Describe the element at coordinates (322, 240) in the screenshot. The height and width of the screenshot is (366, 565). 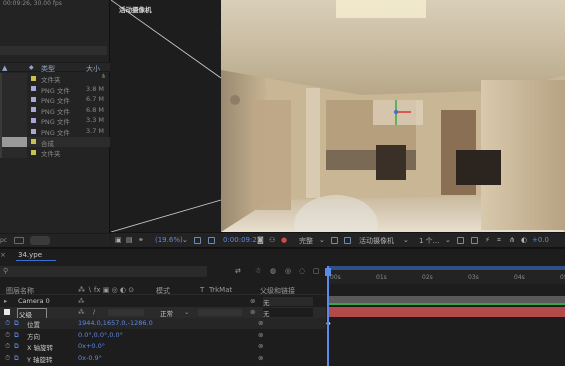
I see `resolution-chevron-icon: ⌄` at that location.